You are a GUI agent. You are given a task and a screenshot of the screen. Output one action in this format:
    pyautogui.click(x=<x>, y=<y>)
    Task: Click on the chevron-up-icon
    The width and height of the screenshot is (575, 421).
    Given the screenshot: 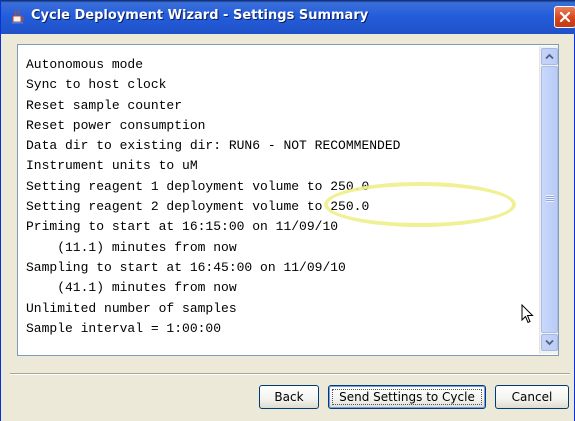 What is the action you would take?
    pyautogui.click(x=549, y=56)
    